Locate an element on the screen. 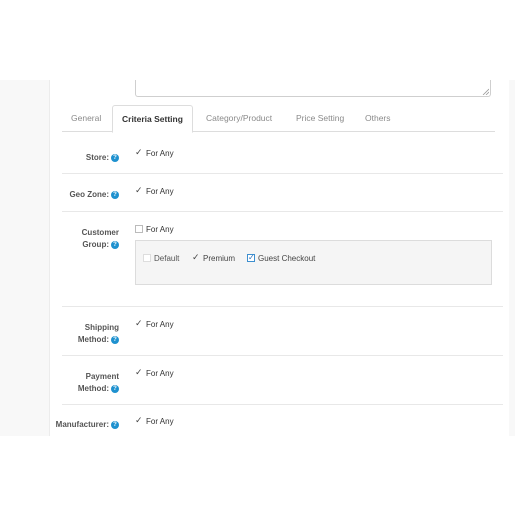 Image resolution: width=515 pixels, height=515 pixels. store-for-any-checkbox: ✓ For Any is located at coordinates (154, 153).